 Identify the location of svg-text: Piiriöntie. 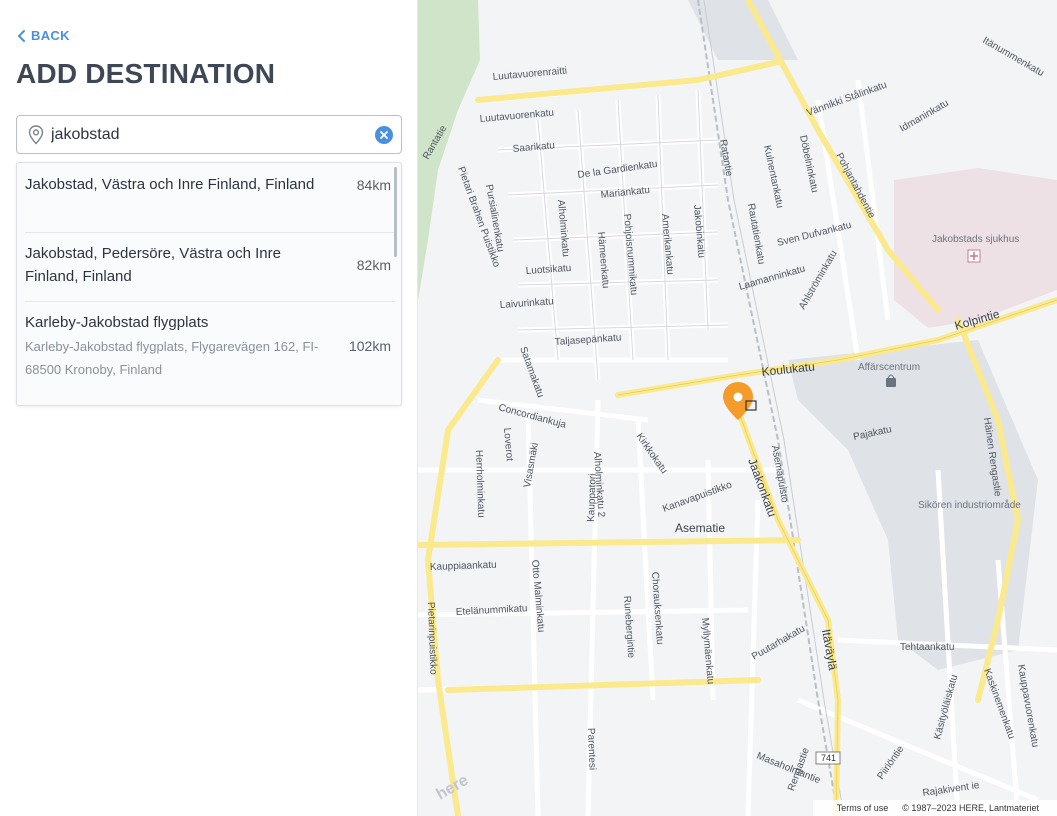
(890, 763).